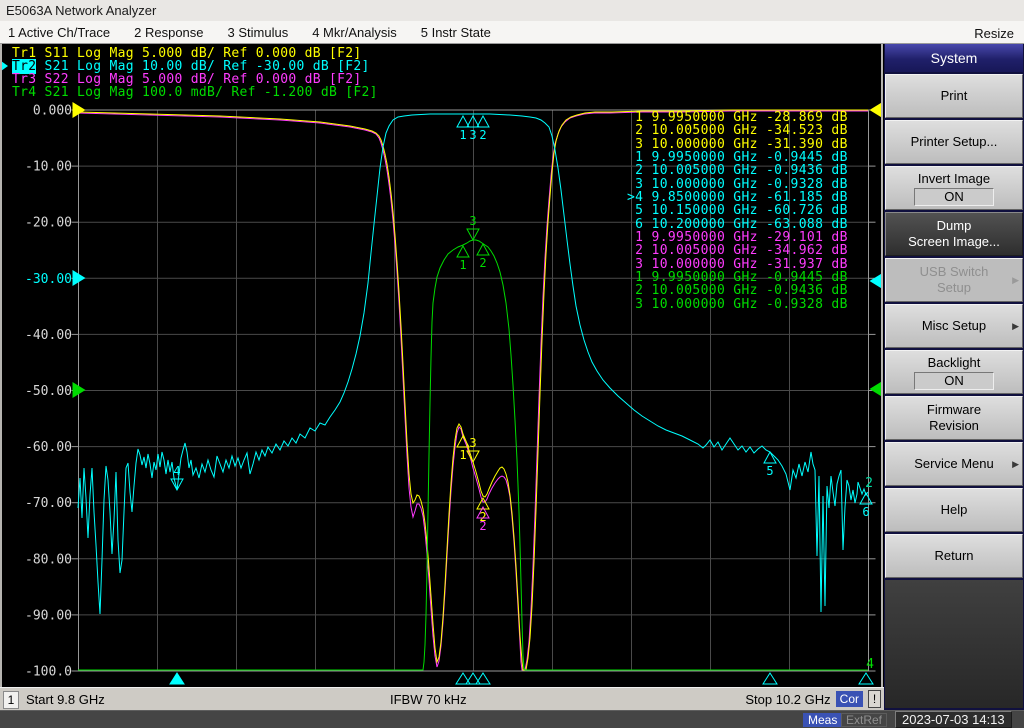 The width and height of the screenshot is (1024, 728). I want to click on alert-badge: !, so click(874, 699).